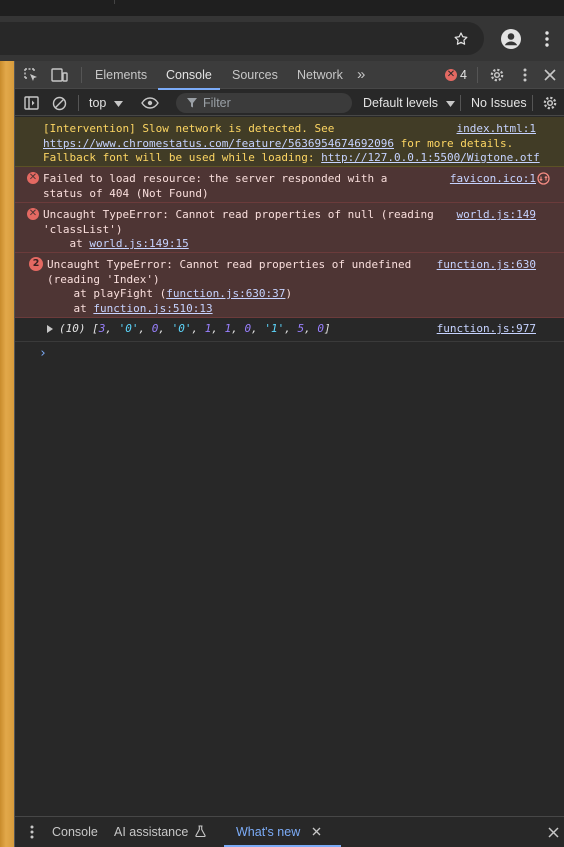 The height and width of the screenshot is (847, 564). What do you see at coordinates (151, 832) in the screenshot?
I see `drawer-tab-label: AI assistance` at bounding box center [151, 832].